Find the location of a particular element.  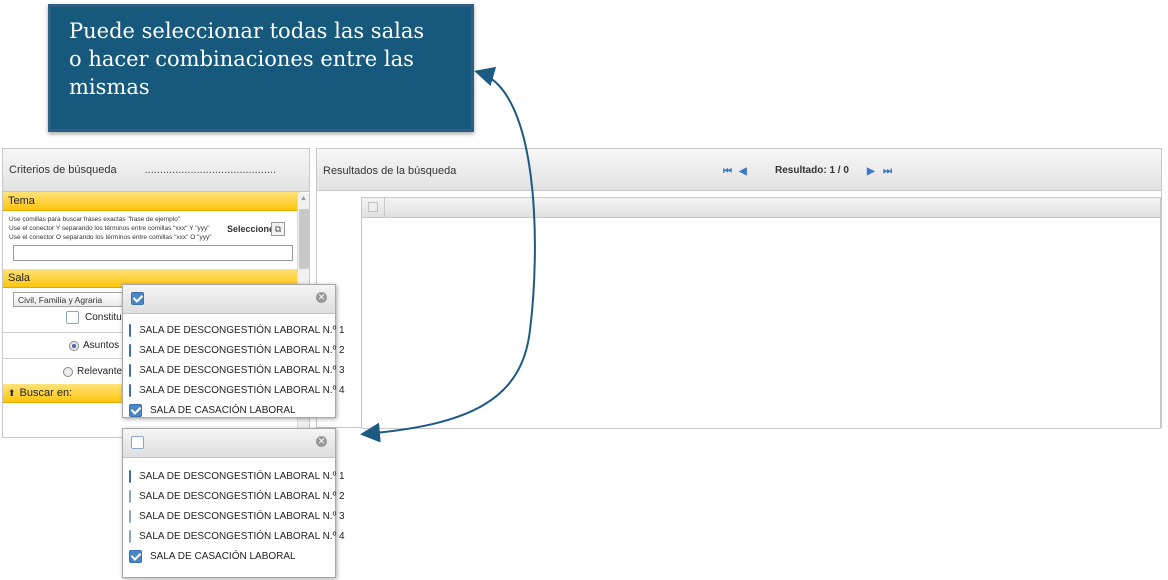

connector-arrow is located at coordinates (448, 254).